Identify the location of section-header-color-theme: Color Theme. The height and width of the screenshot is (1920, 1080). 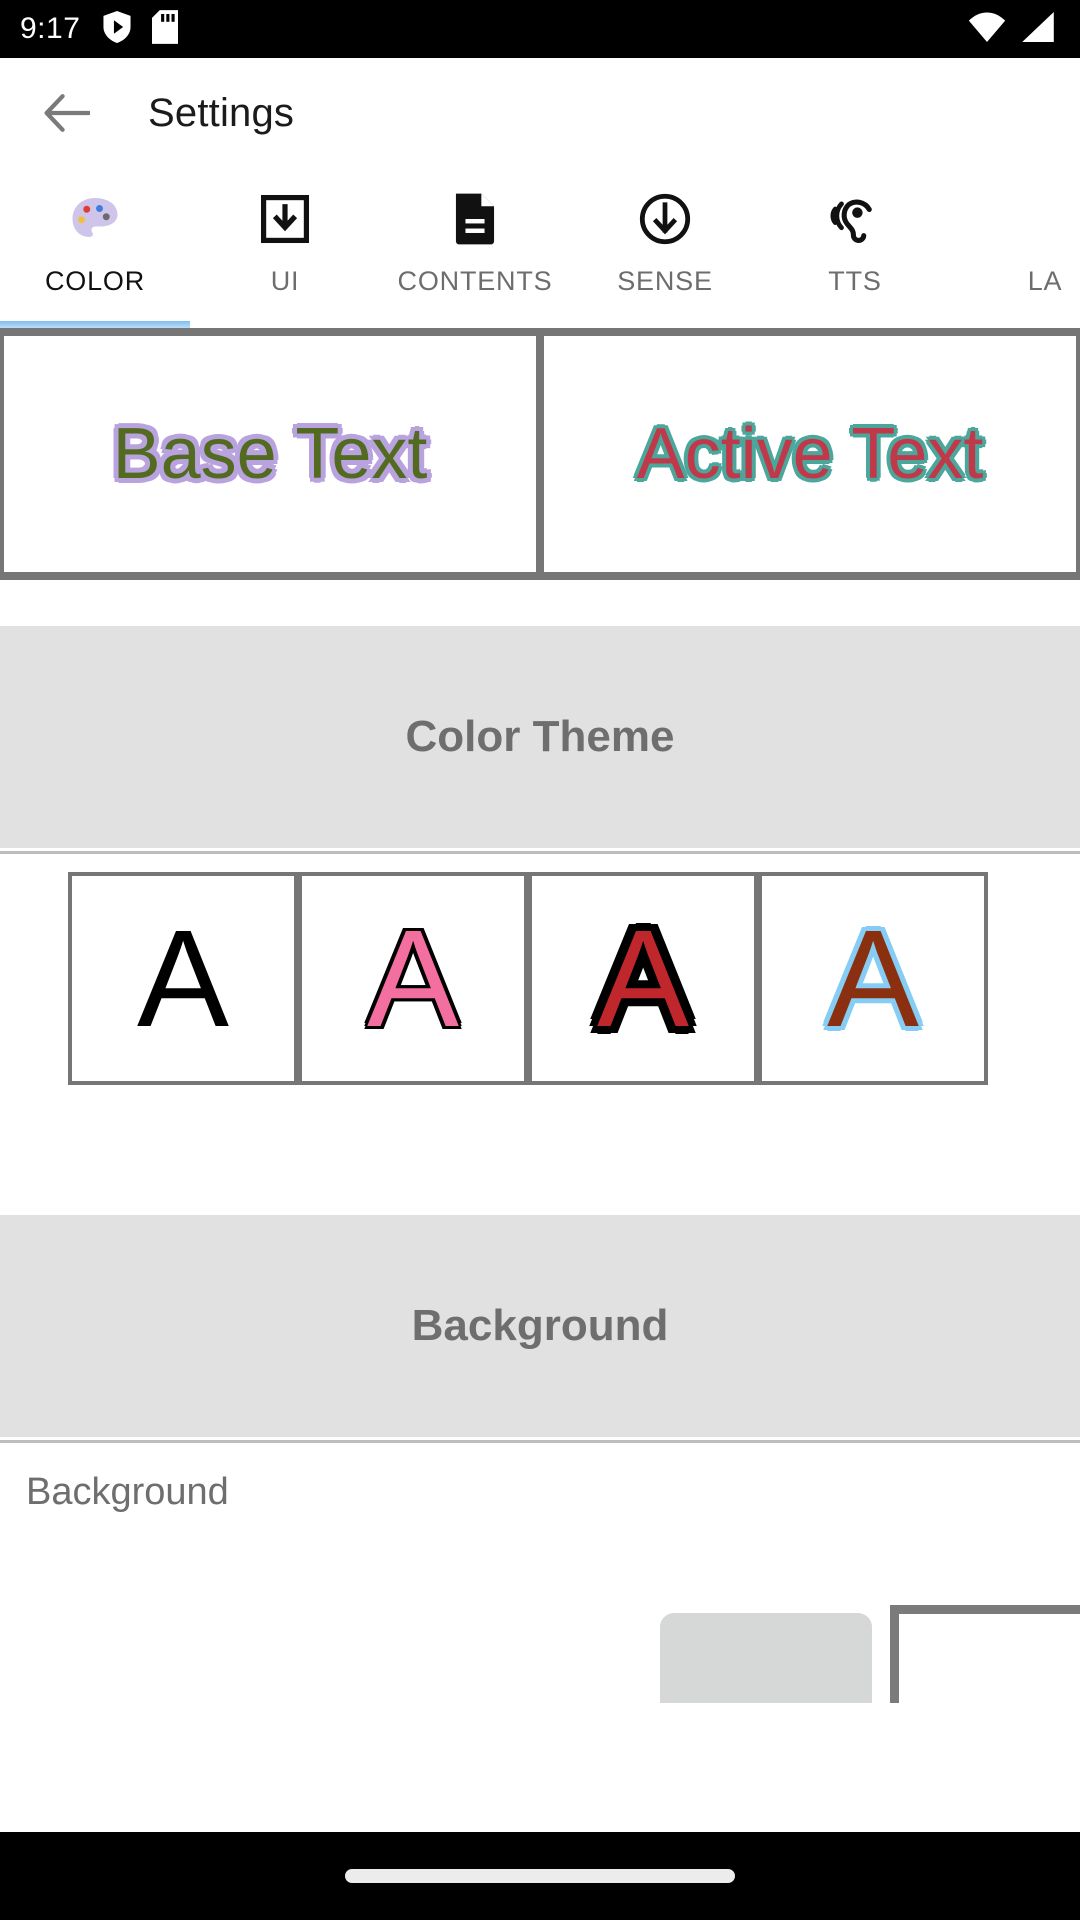
(540, 737).